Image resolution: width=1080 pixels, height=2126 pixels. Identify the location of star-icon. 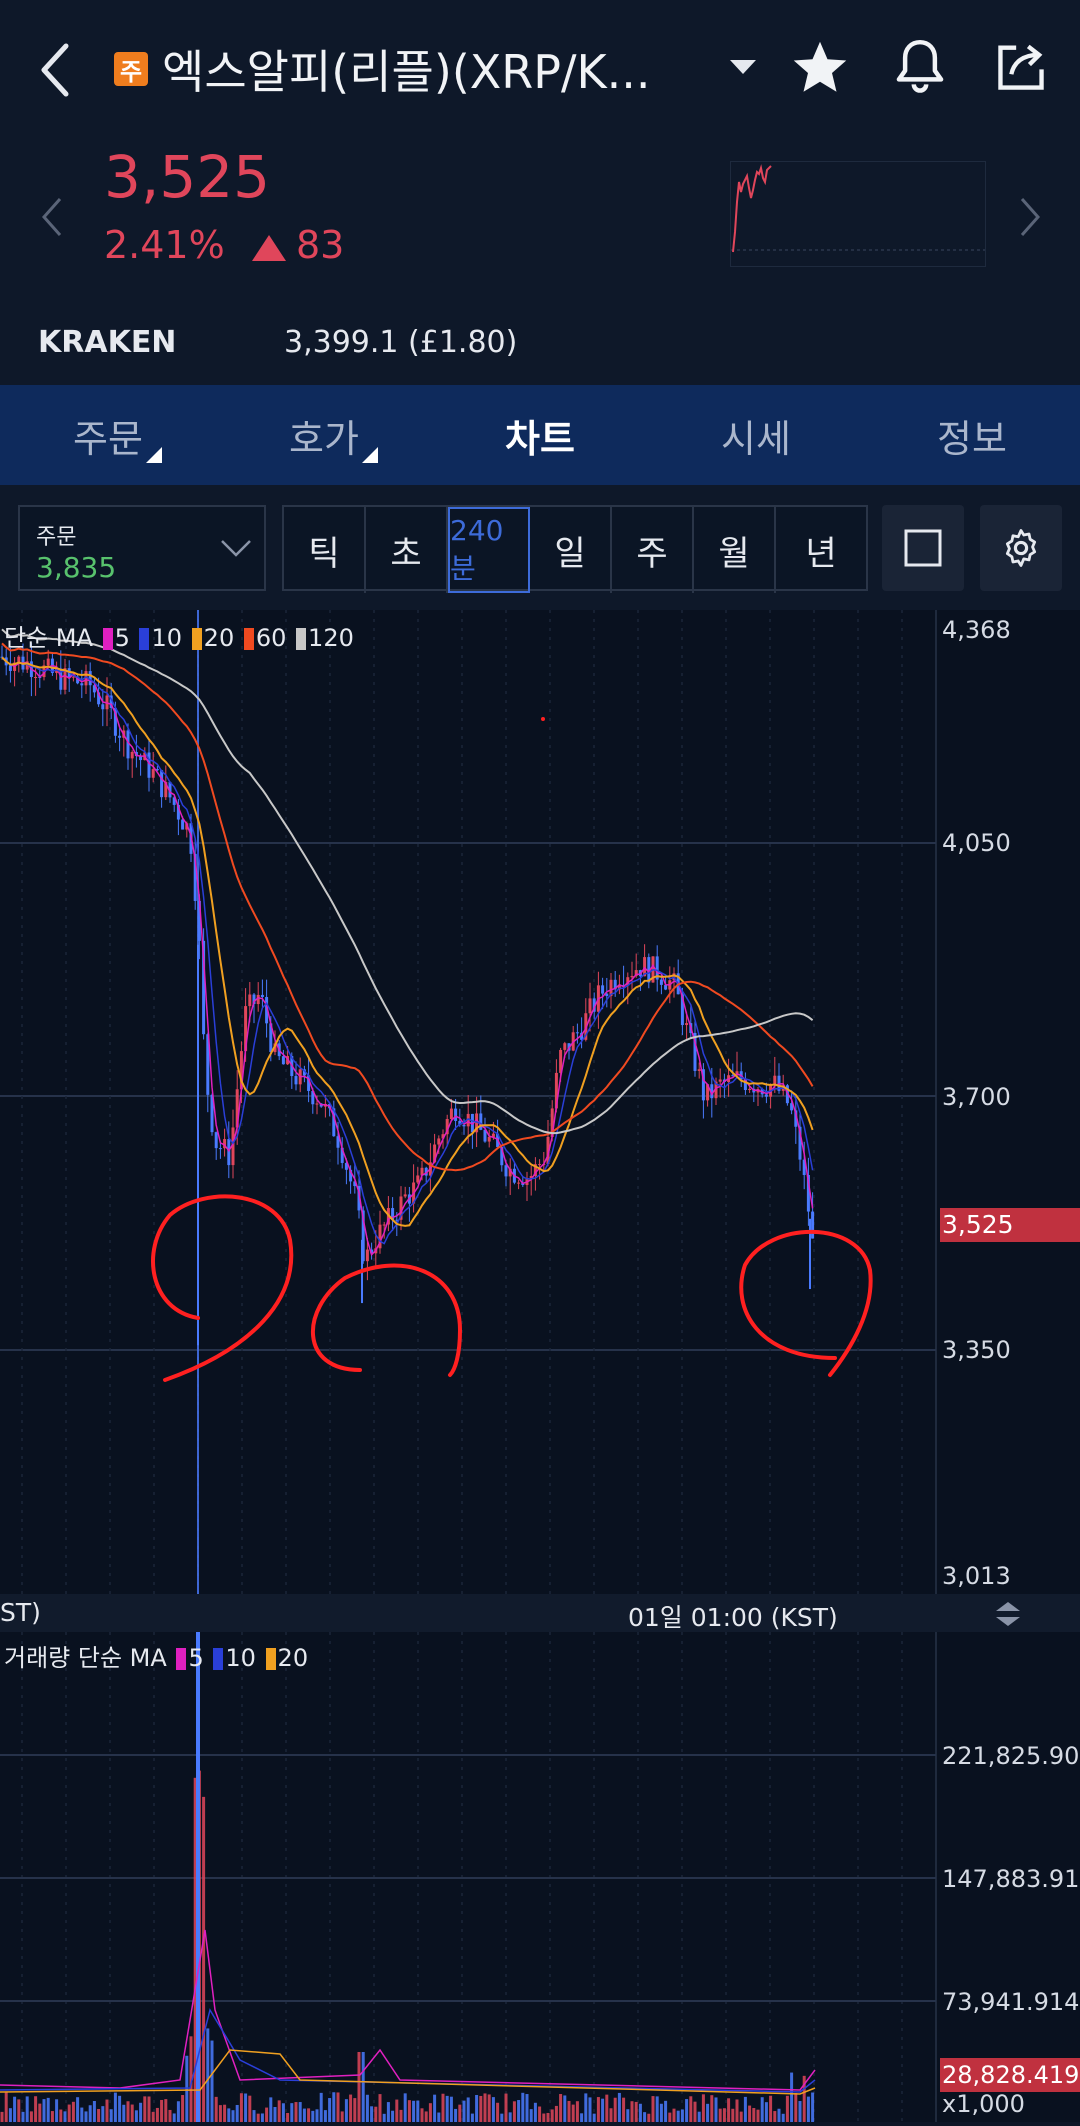
(820, 68).